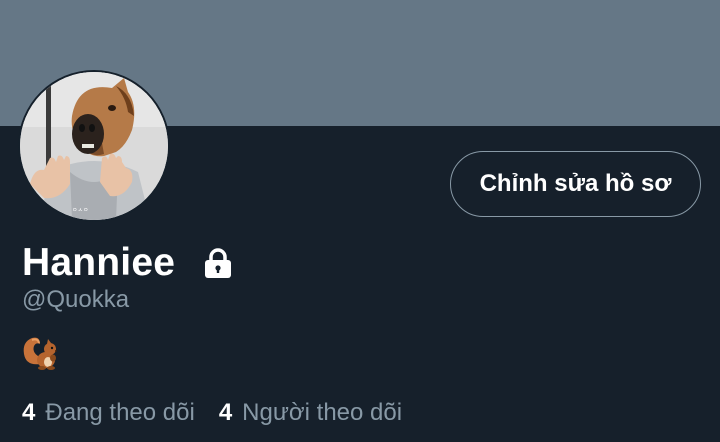 The width and height of the screenshot is (720, 442). I want to click on bio-squirrel-emoji, so click(40, 352).